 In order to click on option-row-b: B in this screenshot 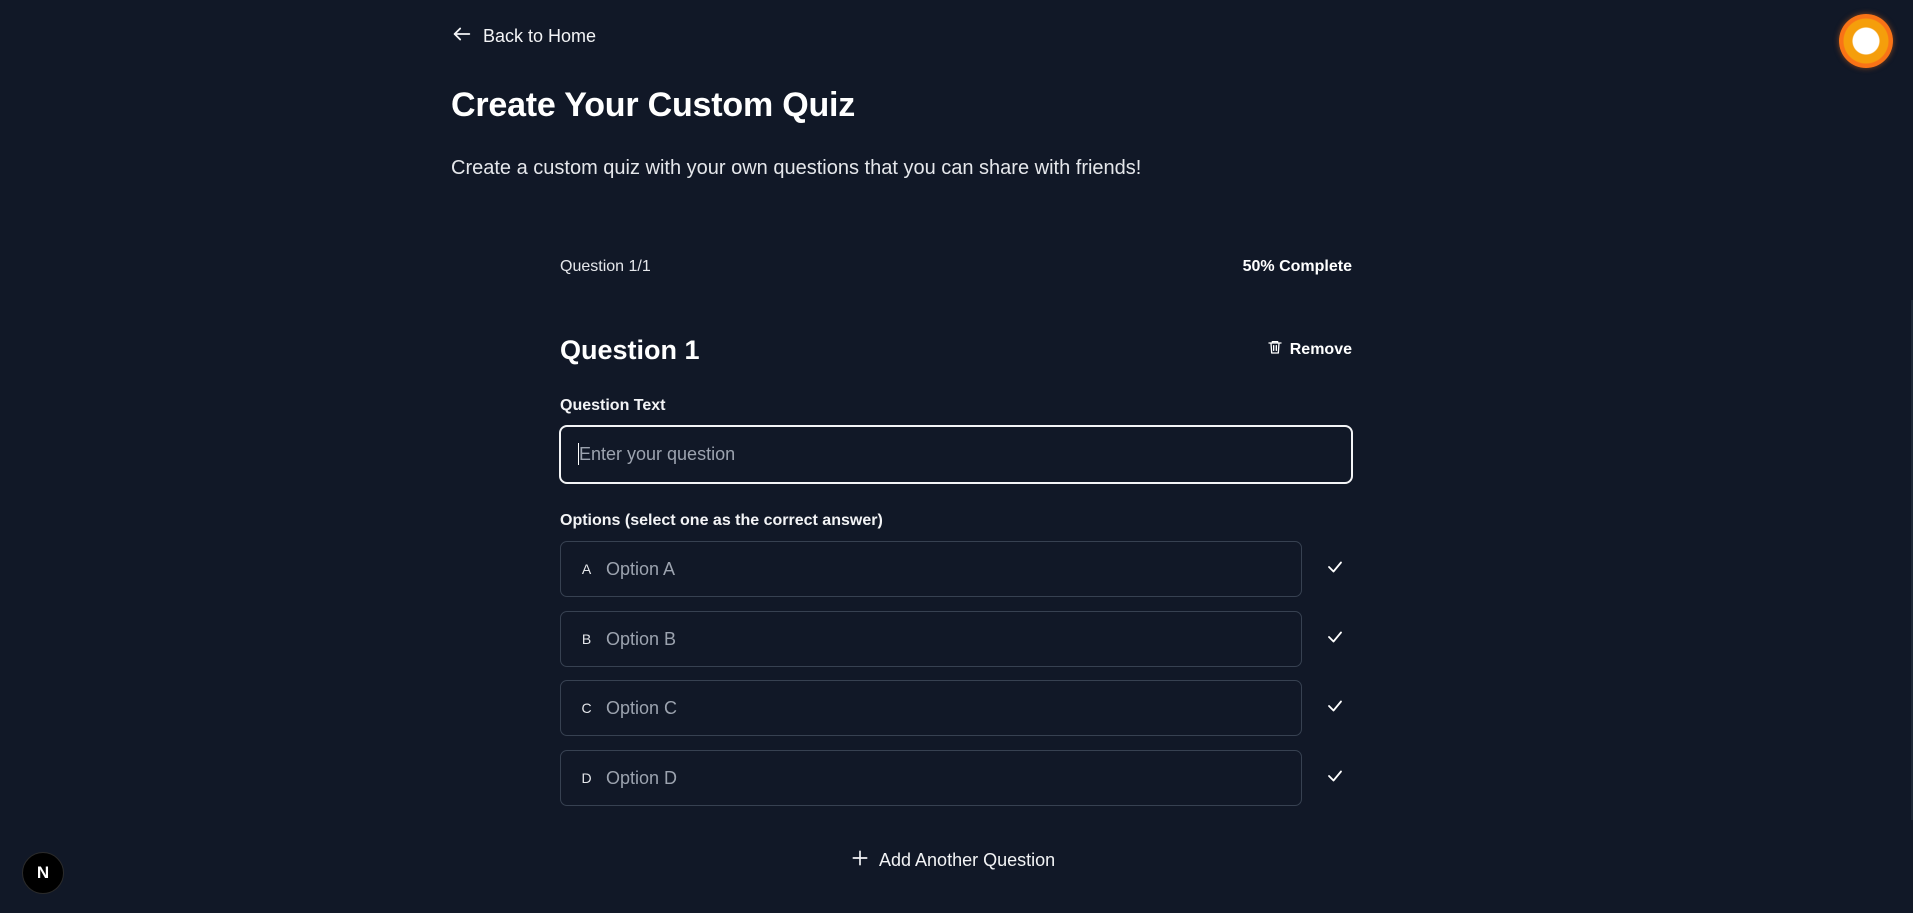, I will do `click(931, 639)`.